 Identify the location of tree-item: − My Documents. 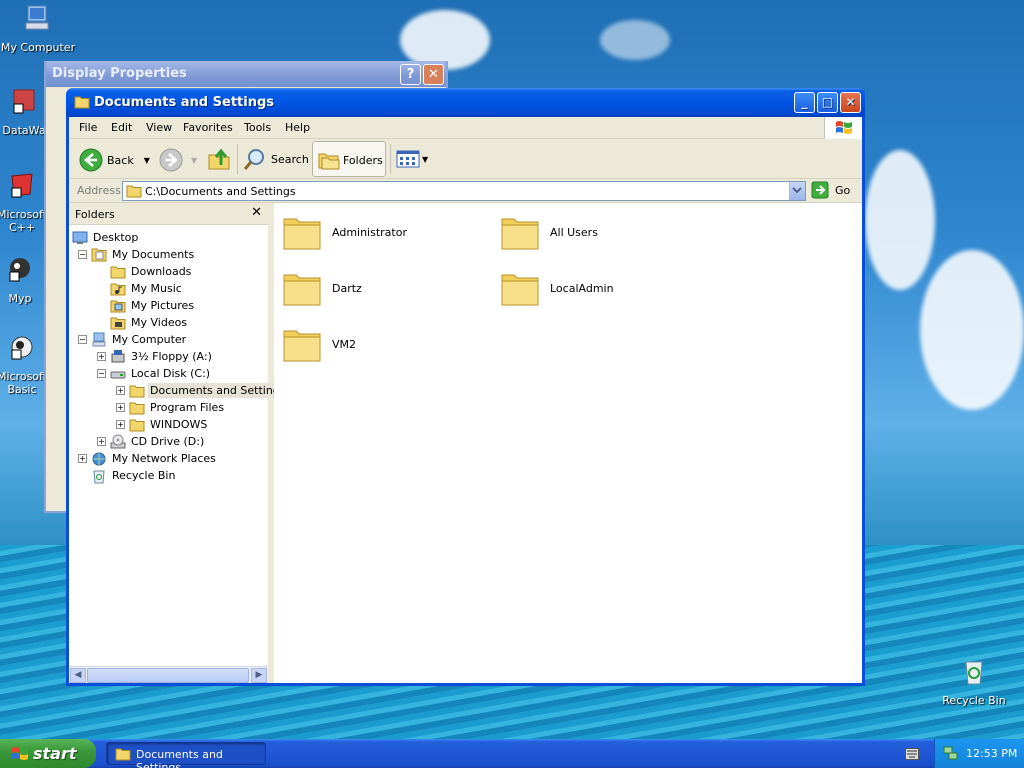
(137, 254).